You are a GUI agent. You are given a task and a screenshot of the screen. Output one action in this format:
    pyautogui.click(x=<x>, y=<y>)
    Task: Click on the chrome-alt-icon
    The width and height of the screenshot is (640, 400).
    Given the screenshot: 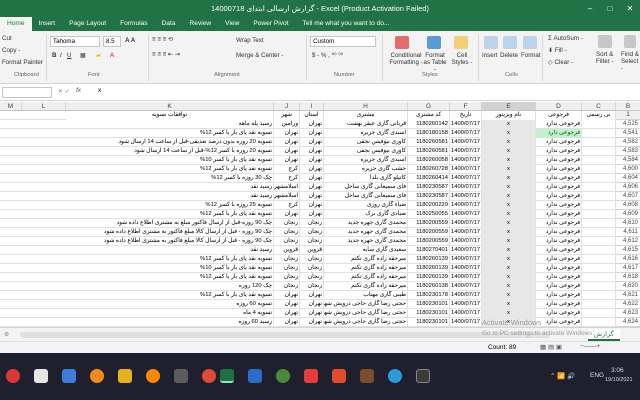 What is the action you would take?
    pyautogui.click(x=283, y=376)
    